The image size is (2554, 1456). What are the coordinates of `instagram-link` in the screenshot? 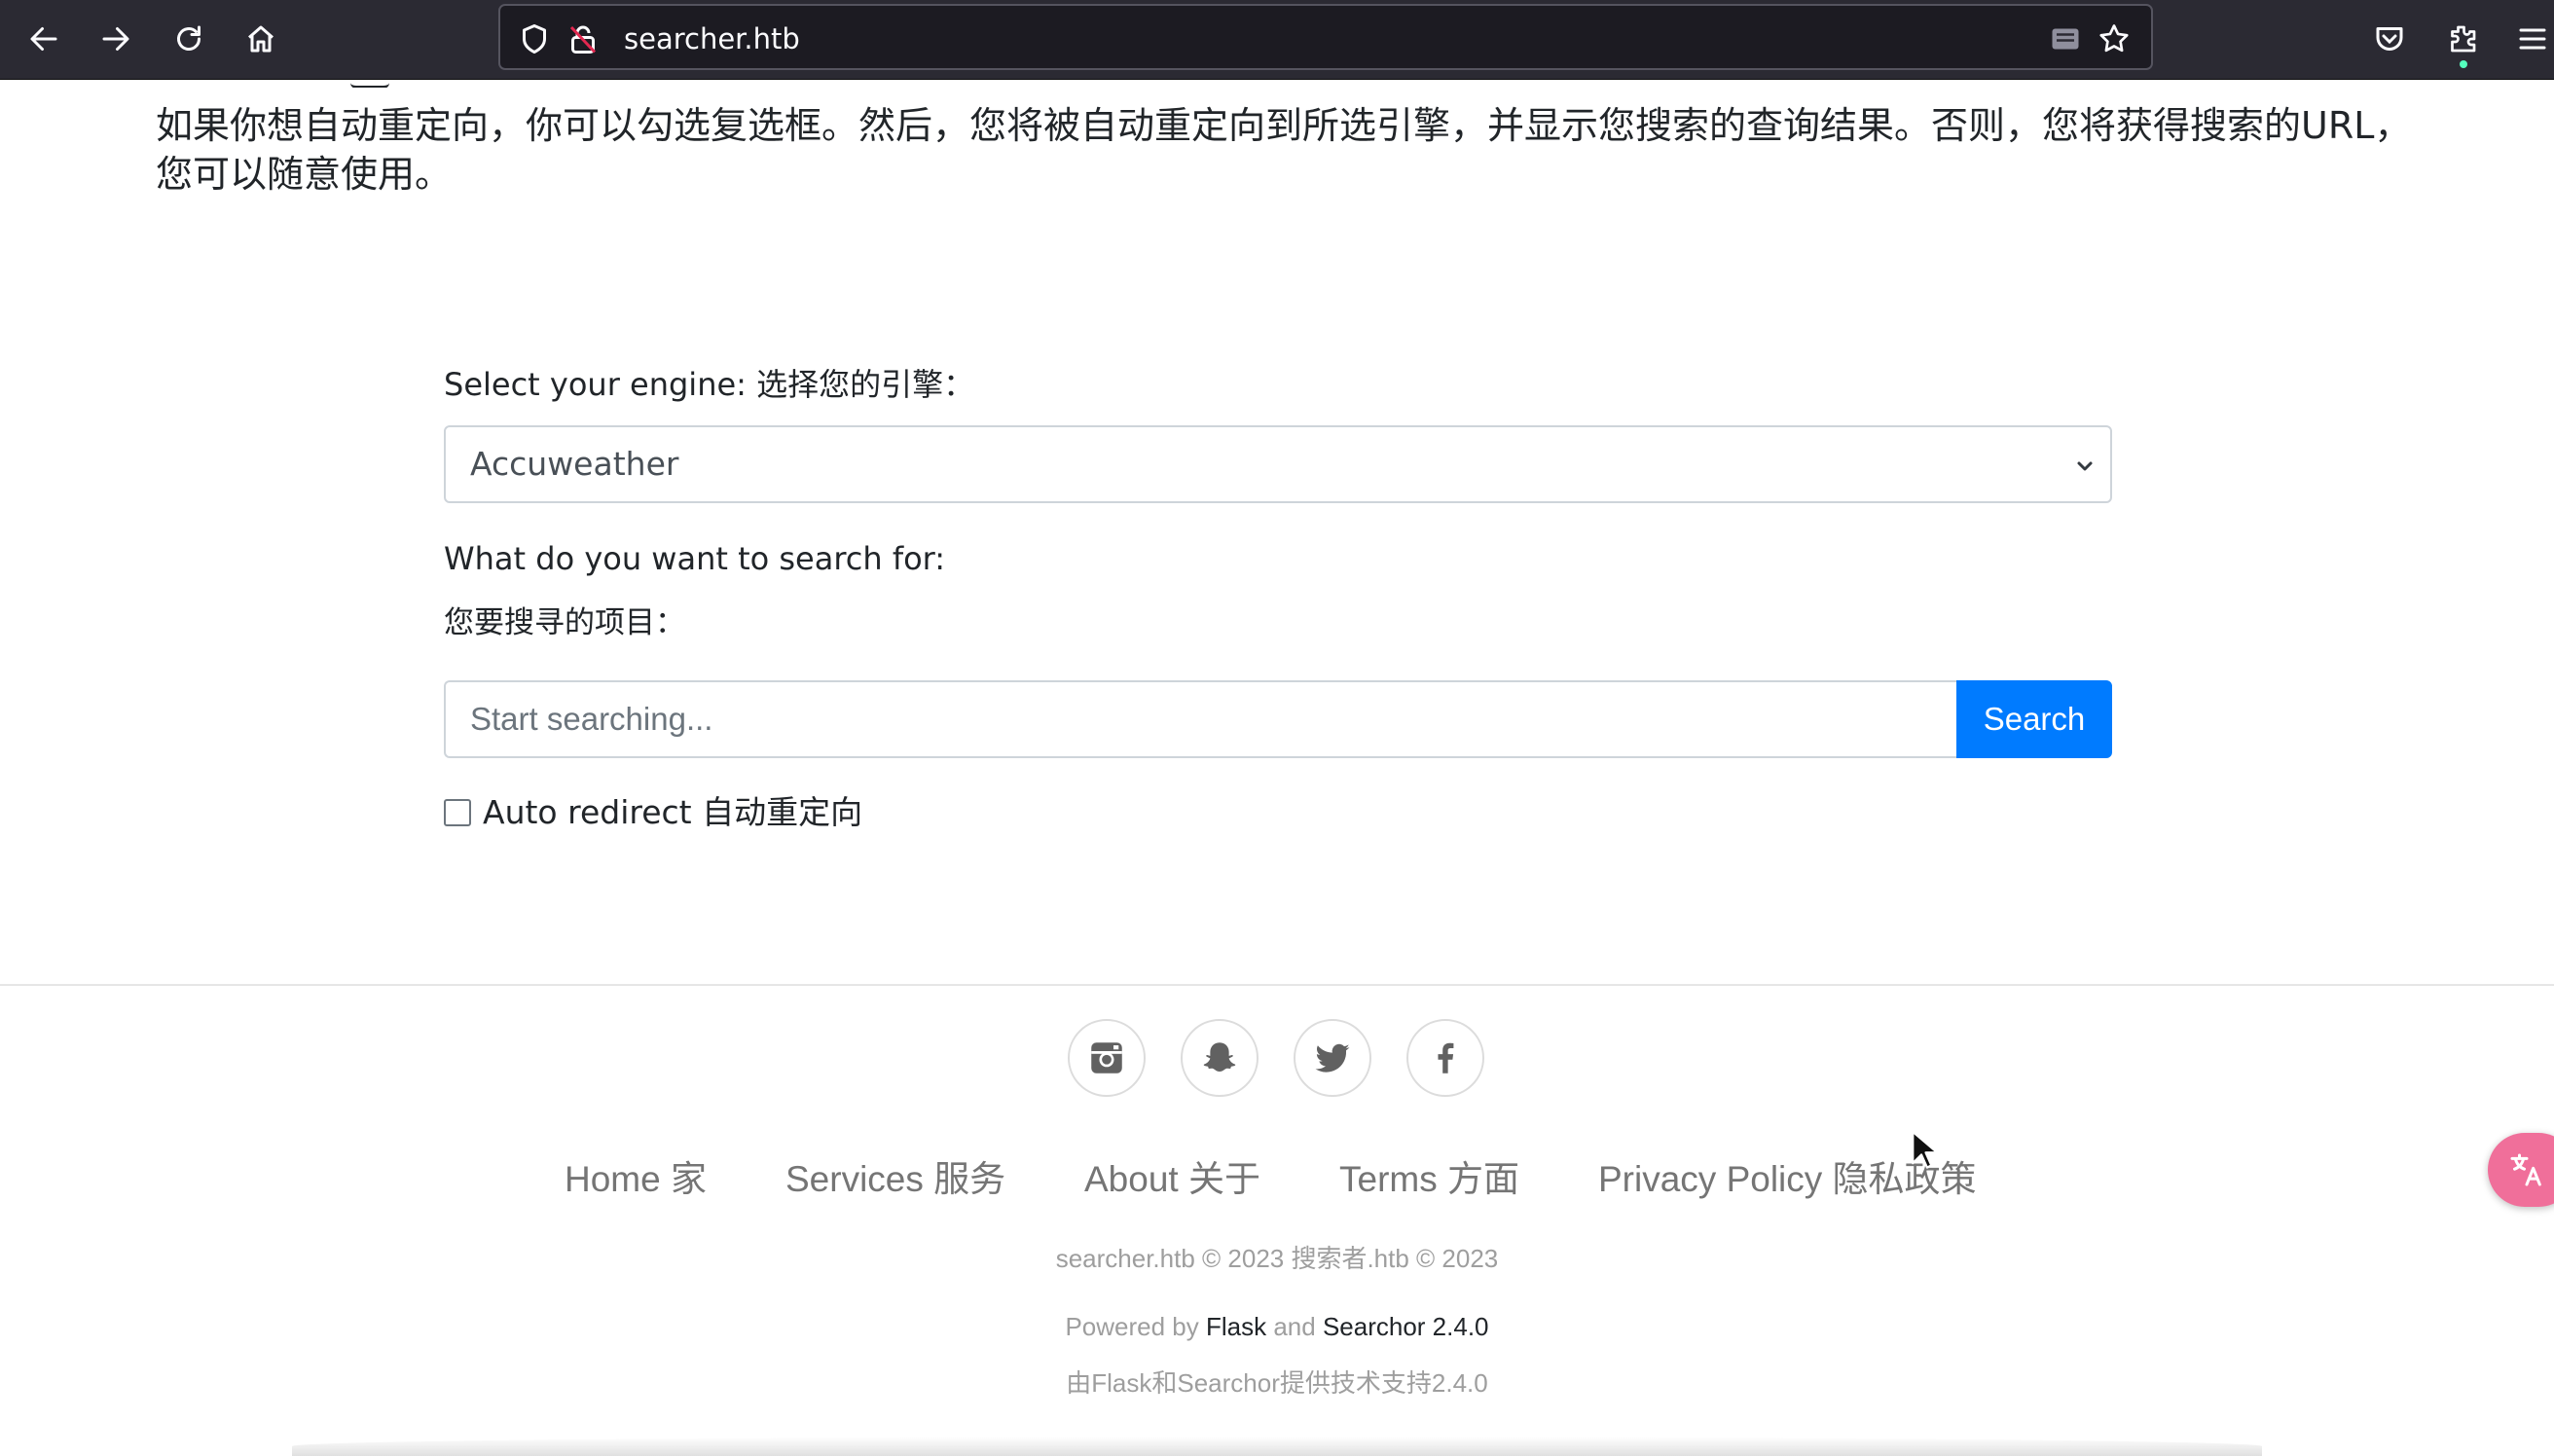 It's located at (1107, 1058).